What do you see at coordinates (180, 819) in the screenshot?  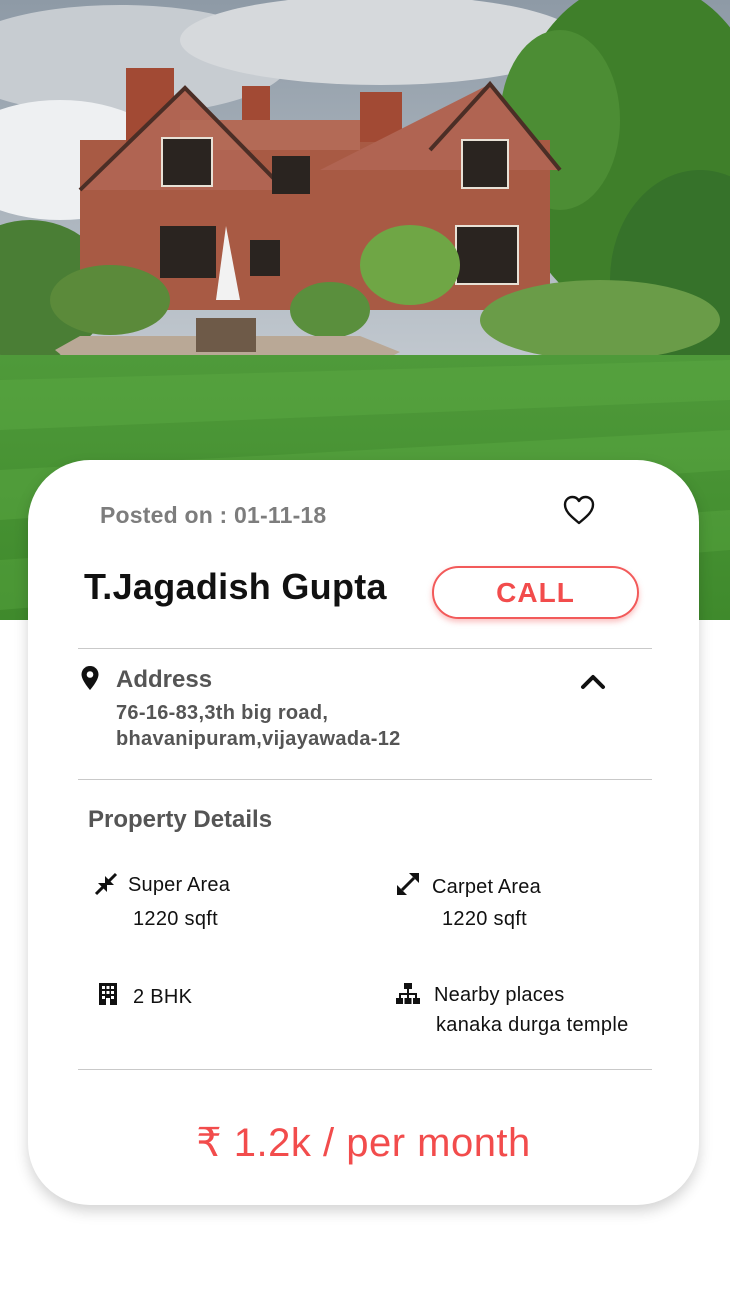 I see `property-details-title: Property Details` at bounding box center [180, 819].